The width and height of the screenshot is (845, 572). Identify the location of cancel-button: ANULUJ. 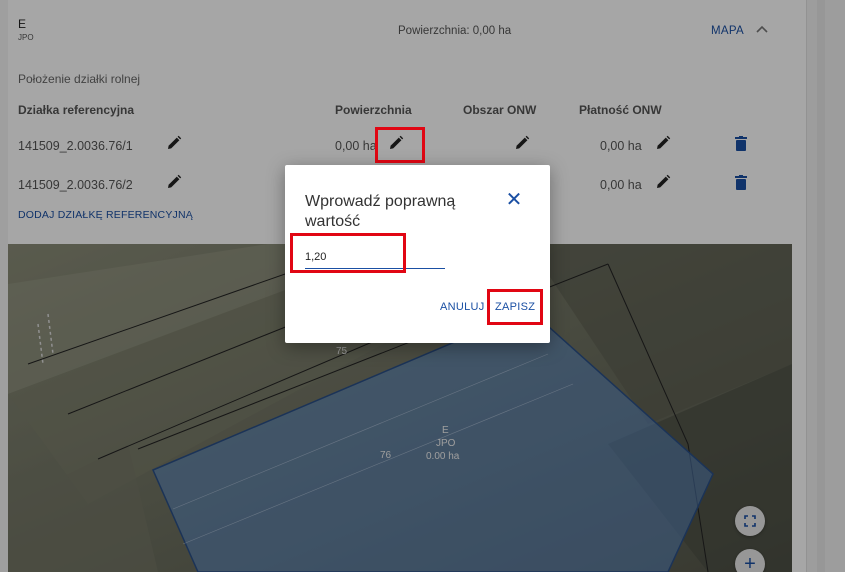
(462, 307).